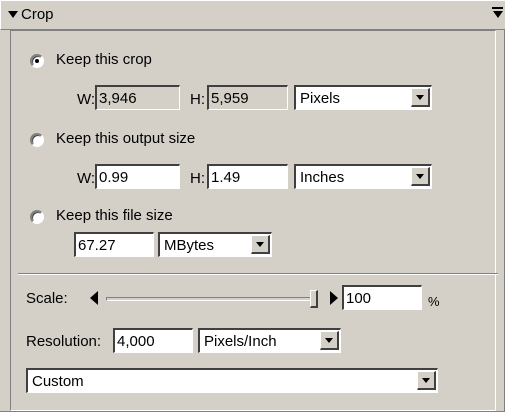  What do you see at coordinates (137, 176) in the screenshot?
I see `output-width-field: 0.99` at bounding box center [137, 176].